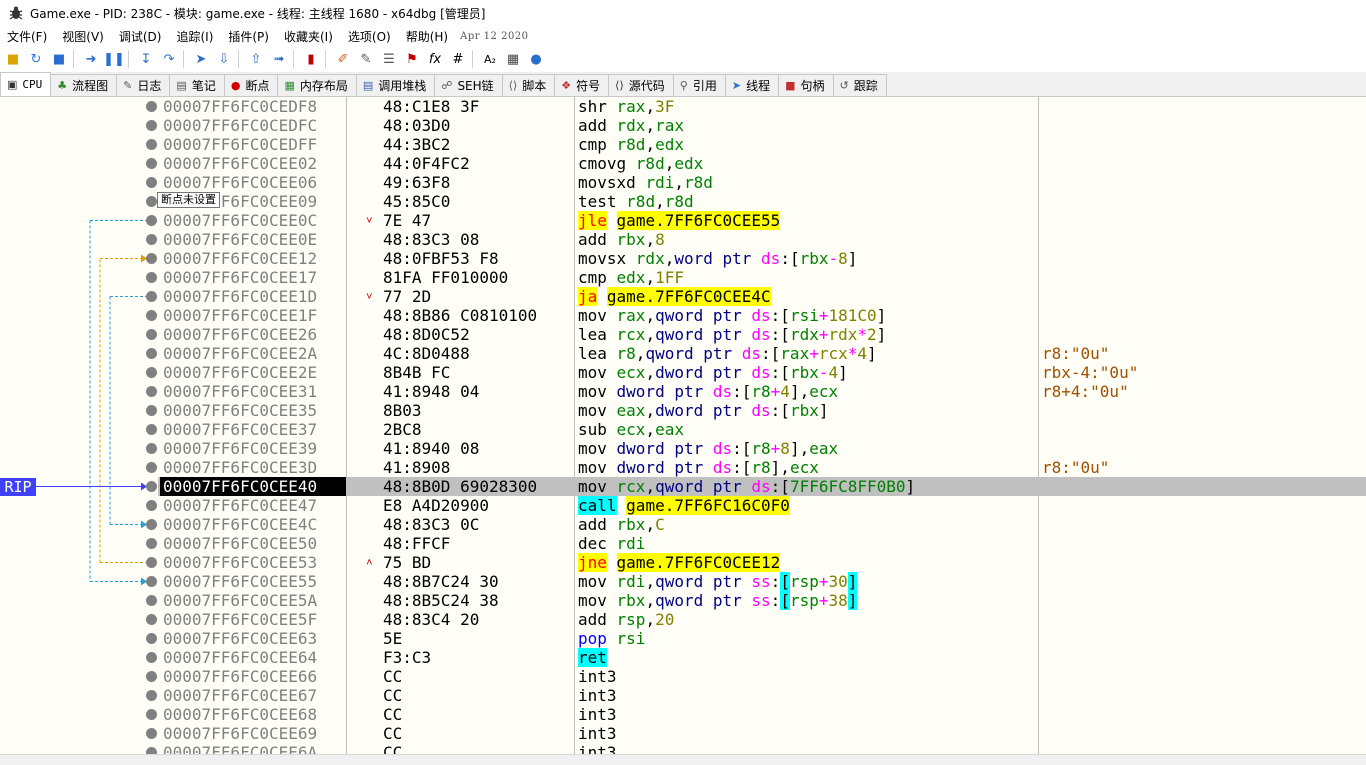 The height and width of the screenshot is (765, 1366). I want to click on comment-icon: ✎, so click(366, 59).